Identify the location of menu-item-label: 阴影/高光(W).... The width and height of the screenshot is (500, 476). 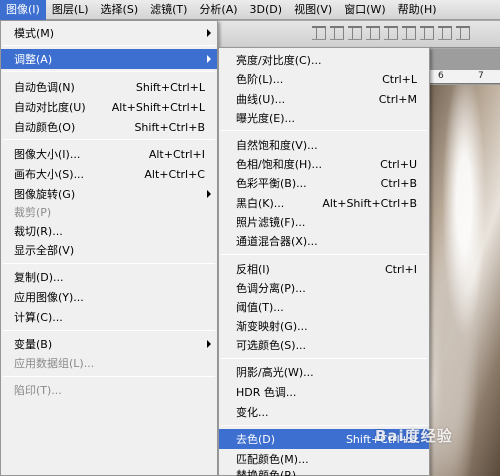
(275, 372).